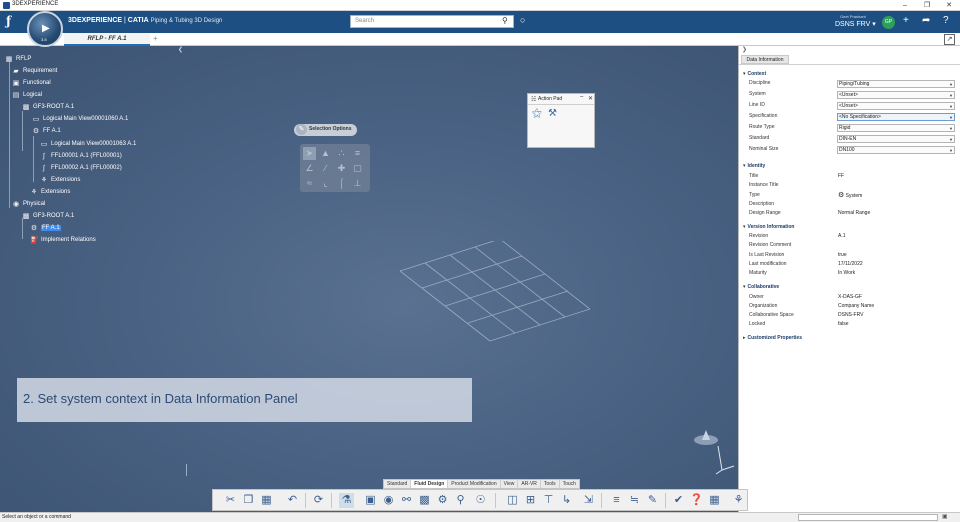  Describe the element at coordinates (301, 129) in the screenshot. I see `selection-options-icon: ✎` at that location.